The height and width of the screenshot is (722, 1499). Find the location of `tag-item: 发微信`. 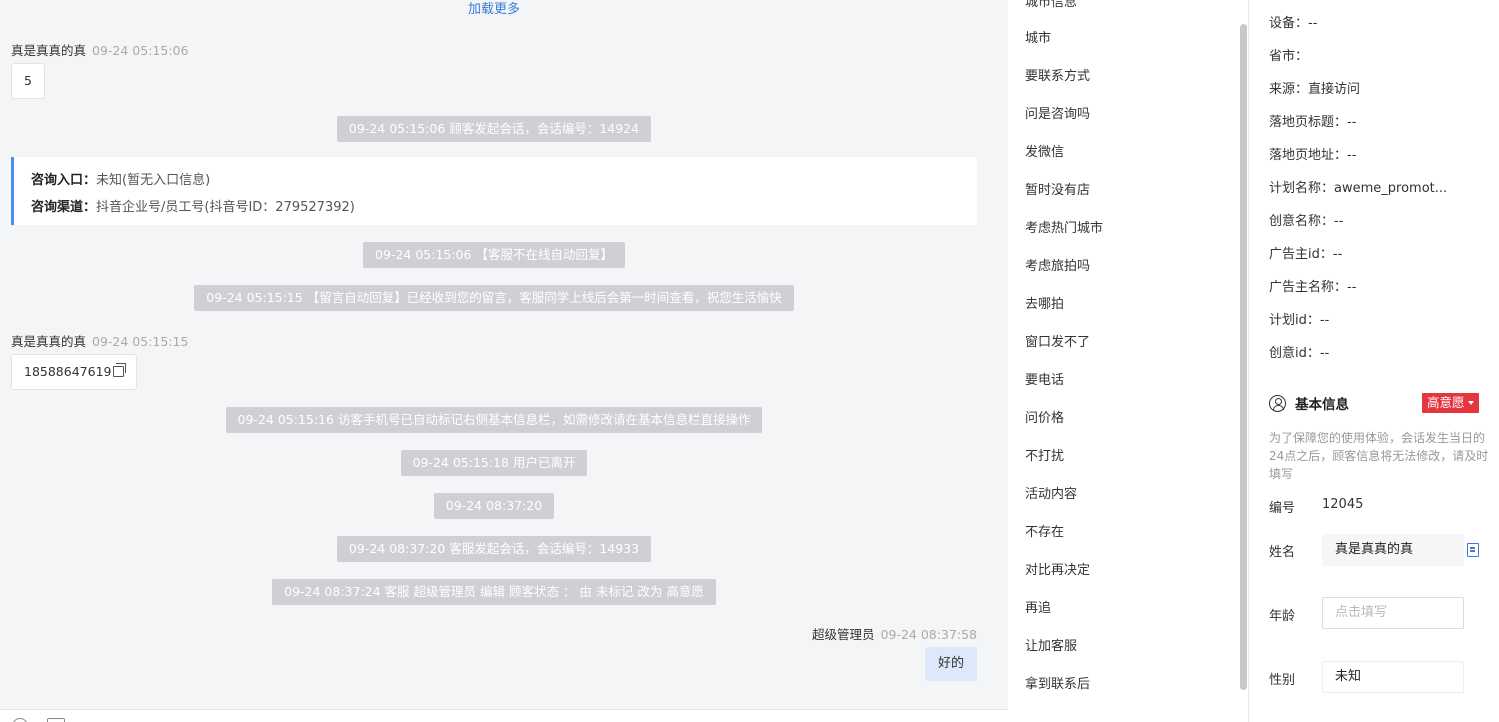

tag-item: 发微信 is located at coordinates (1044, 150).